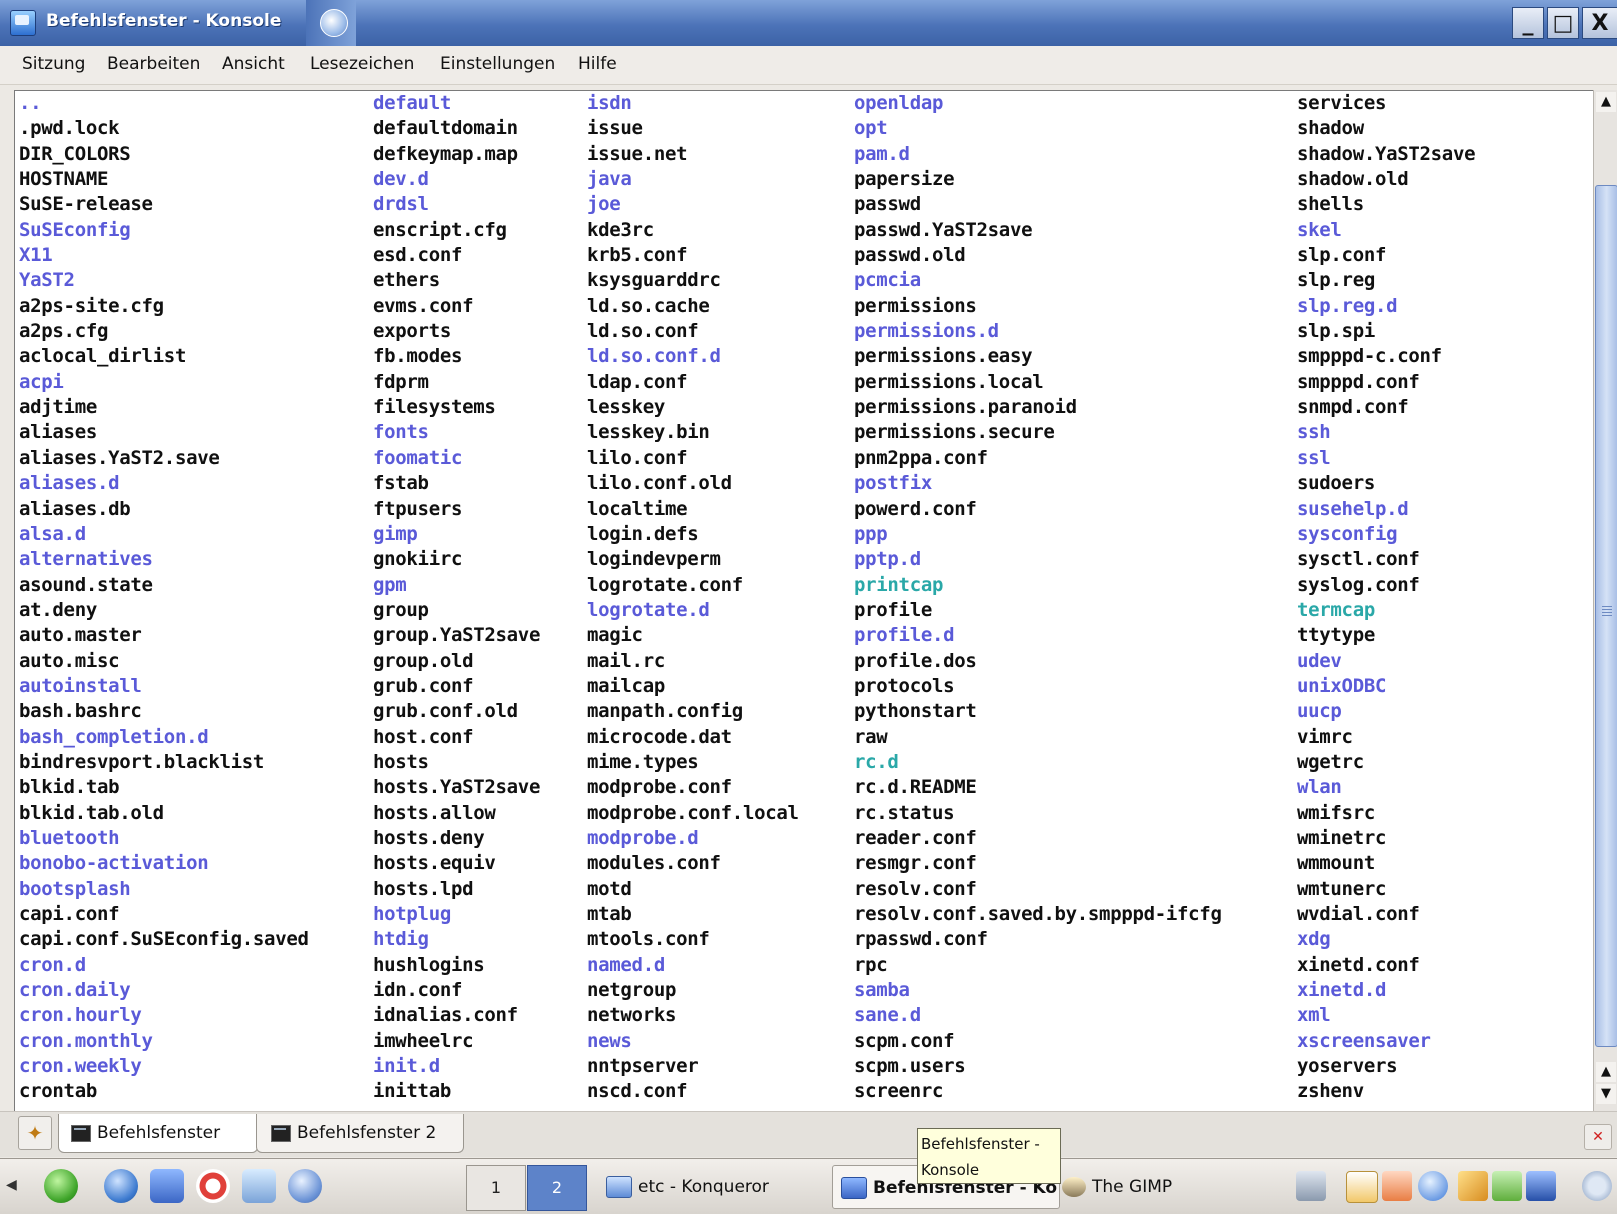  What do you see at coordinates (401, 609) in the screenshot?
I see `file-entry: group` at bounding box center [401, 609].